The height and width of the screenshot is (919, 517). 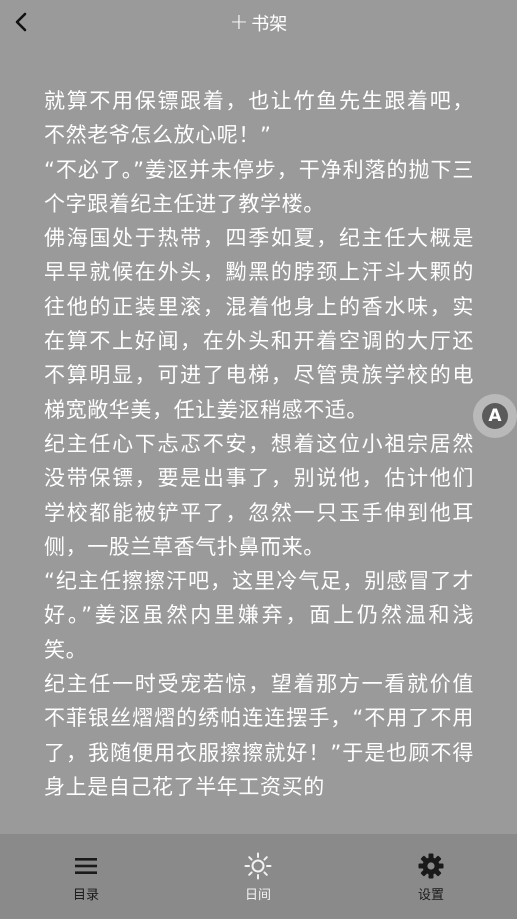 I want to click on menu-icon, so click(x=86, y=866).